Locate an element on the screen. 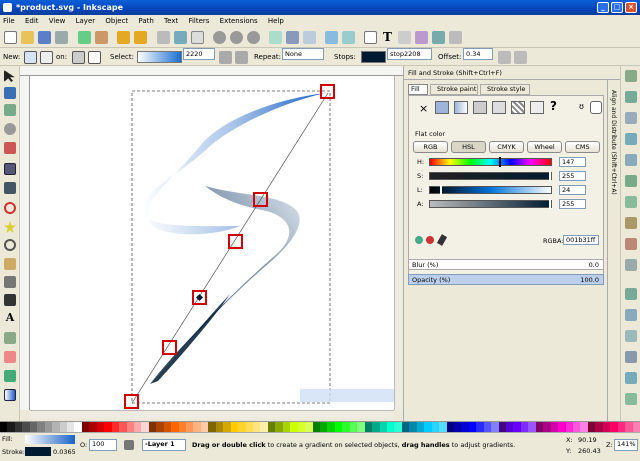  snap-centers-icon is located at coordinates (631, 294).